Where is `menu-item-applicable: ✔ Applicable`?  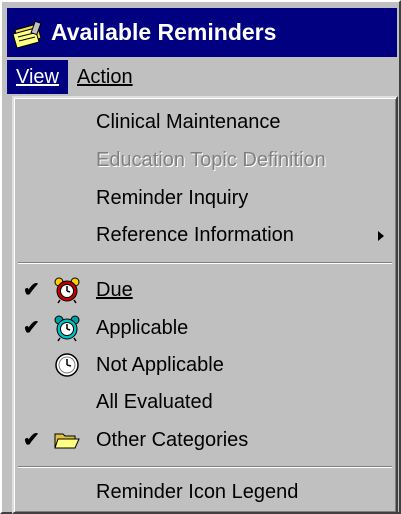 menu-item-applicable: ✔ Applicable is located at coordinates (205, 328).